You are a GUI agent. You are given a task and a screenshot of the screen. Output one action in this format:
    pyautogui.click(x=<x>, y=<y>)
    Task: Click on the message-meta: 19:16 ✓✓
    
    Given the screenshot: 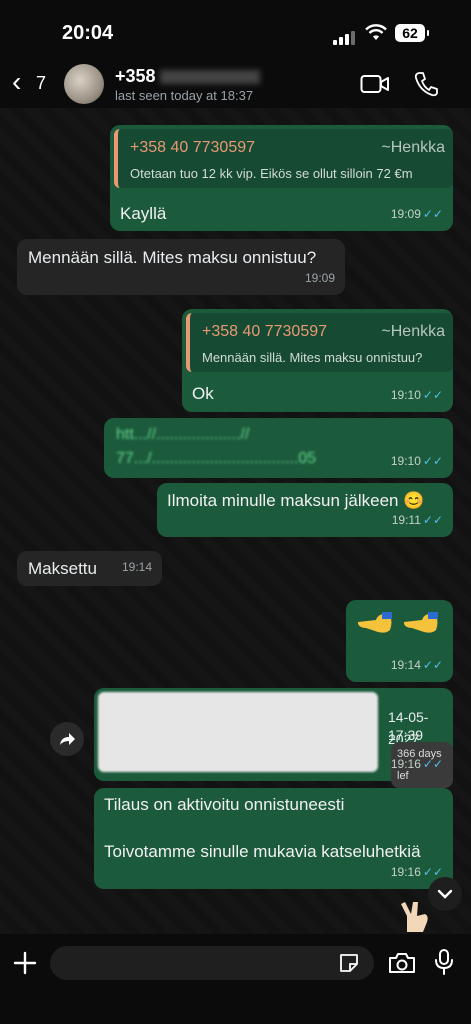 What is the action you would take?
    pyautogui.click(x=417, y=764)
    